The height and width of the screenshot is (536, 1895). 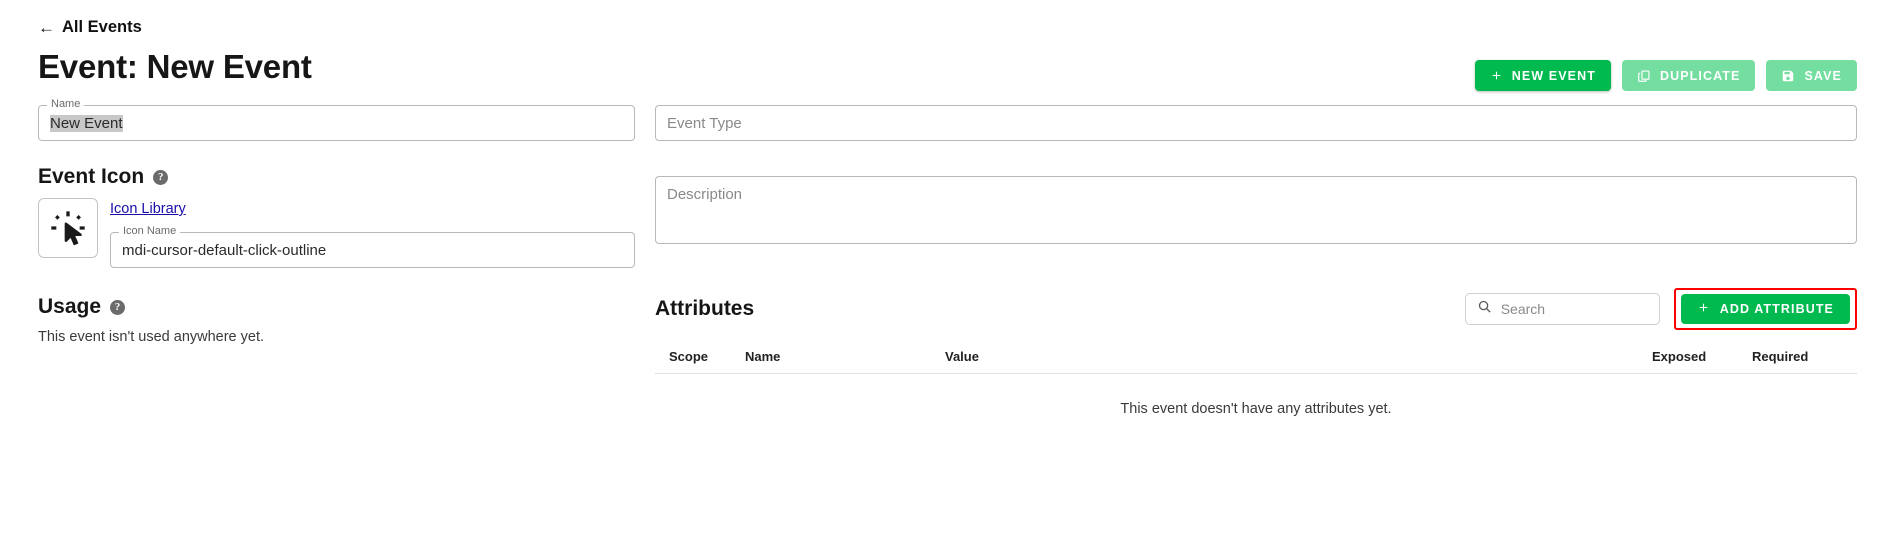 I want to click on new-event-button-label: NEW EVENT, so click(x=1553, y=75).